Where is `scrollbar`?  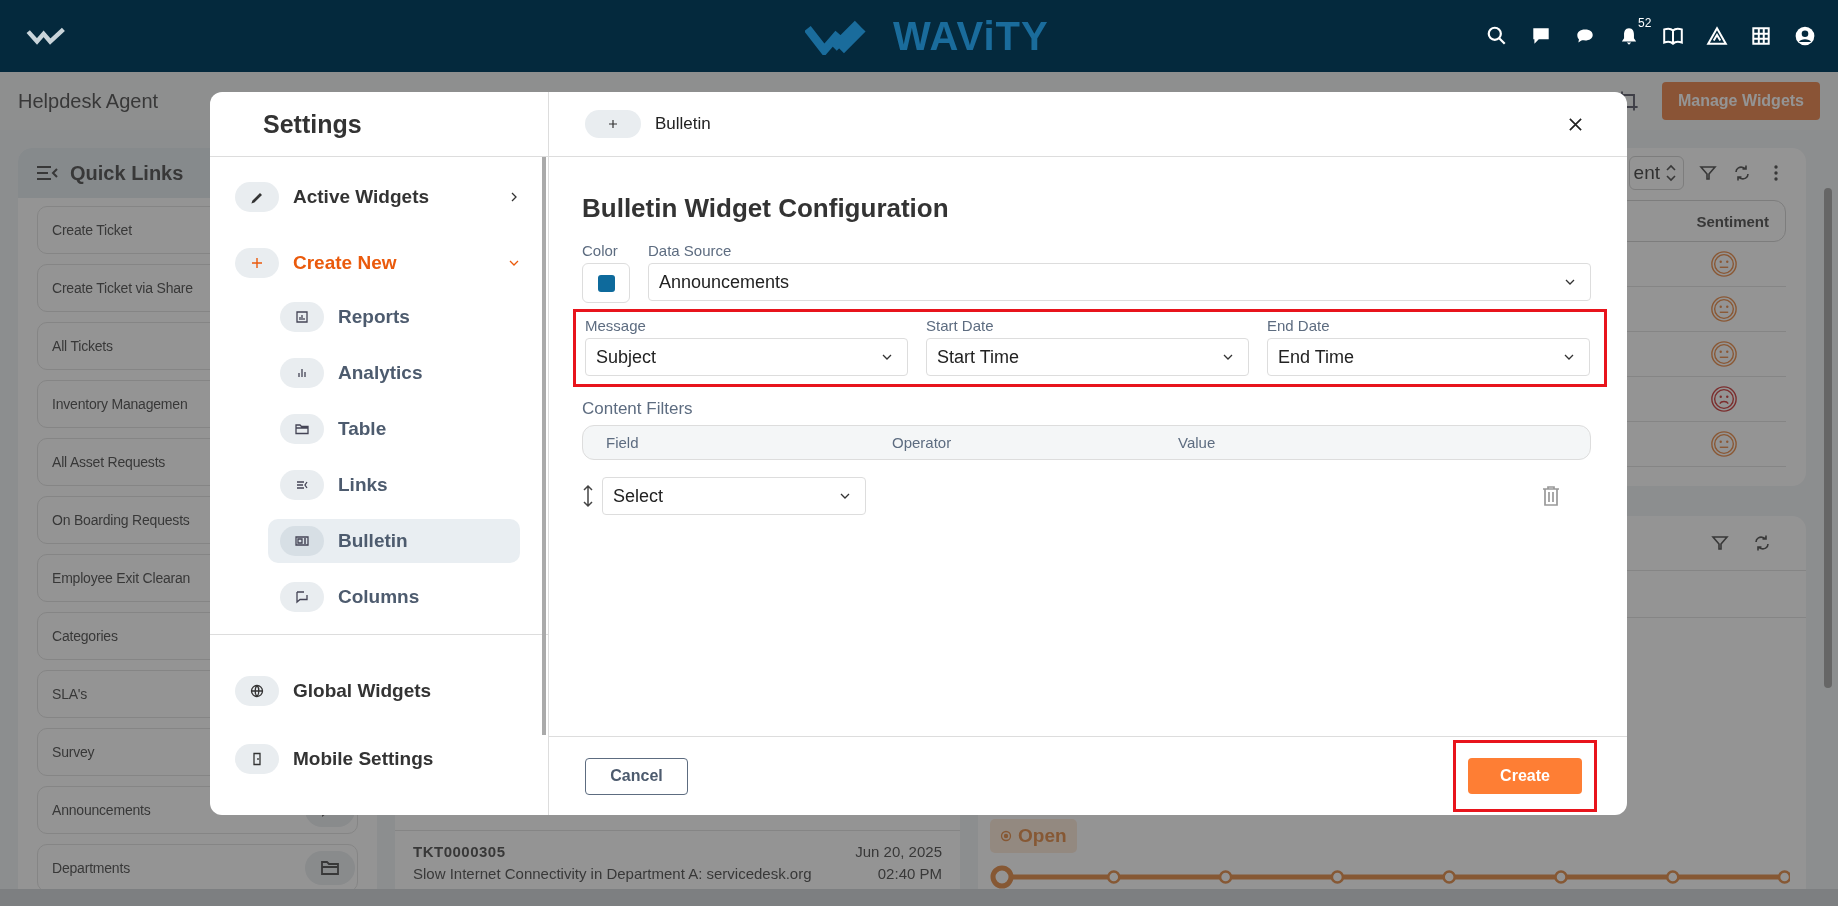 scrollbar is located at coordinates (1828, 438).